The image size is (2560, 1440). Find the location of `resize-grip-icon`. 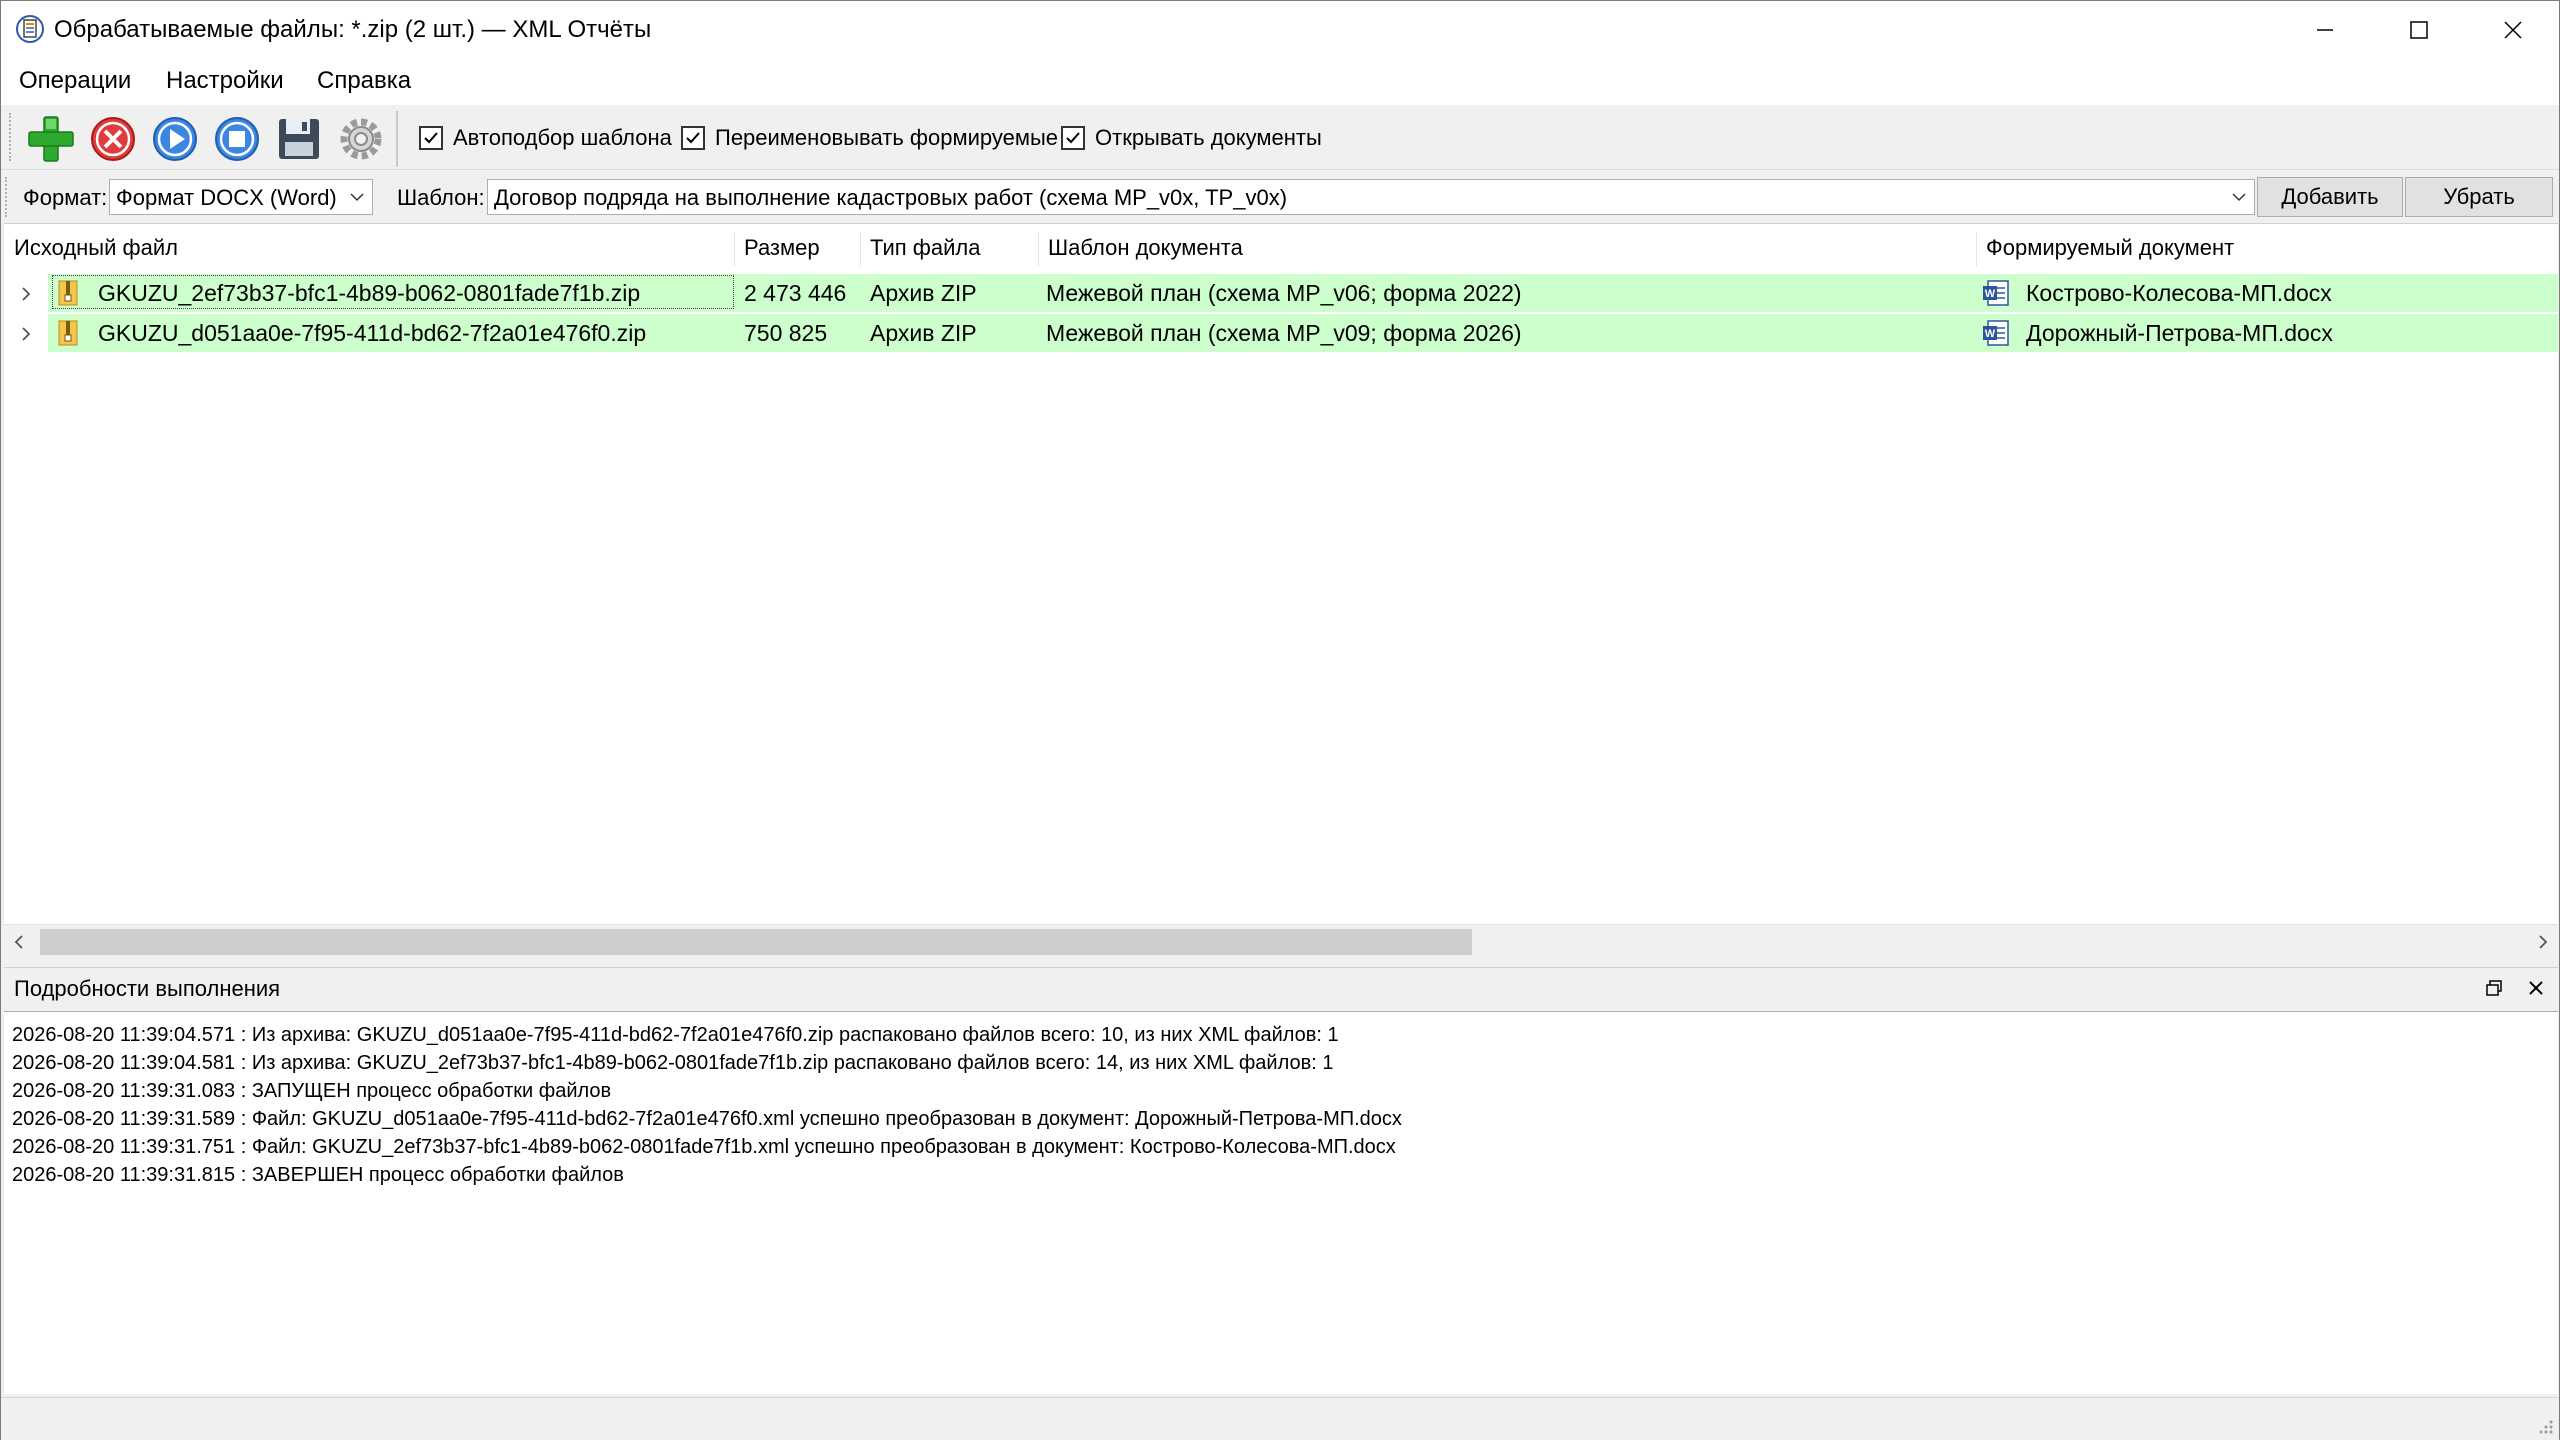

resize-grip-icon is located at coordinates (2545, 1426).